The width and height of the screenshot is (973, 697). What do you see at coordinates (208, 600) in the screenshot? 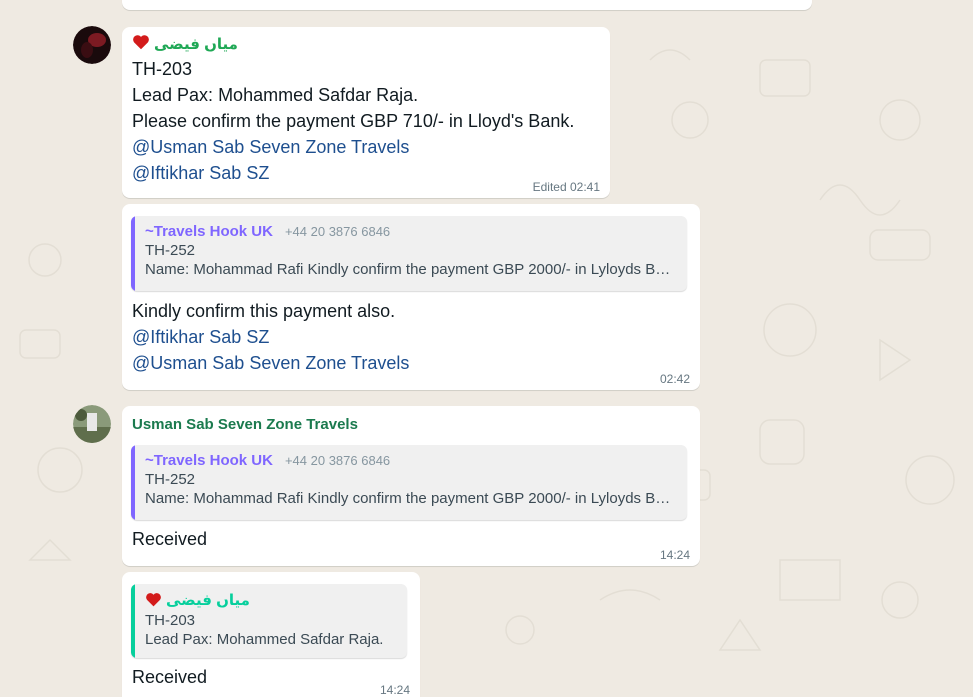
I see `quote-author: میاں فیضی` at bounding box center [208, 600].